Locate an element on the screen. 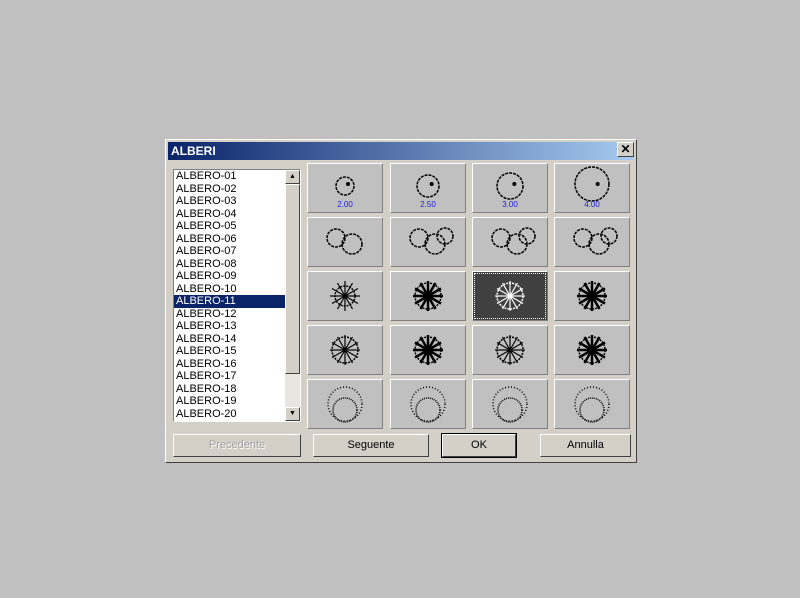 The image size is (800, 598). tree-symbol-cell: 3.00 is located at coordinates (510, 188).